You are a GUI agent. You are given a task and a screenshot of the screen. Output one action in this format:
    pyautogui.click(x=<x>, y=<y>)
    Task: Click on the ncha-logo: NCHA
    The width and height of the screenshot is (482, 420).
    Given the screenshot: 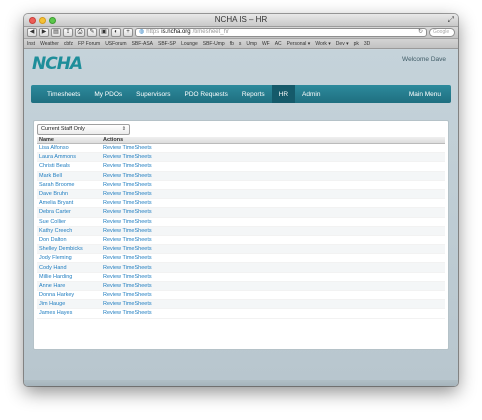 What is the action you would take?
    pyautogui.click(x=57, y=64)
    